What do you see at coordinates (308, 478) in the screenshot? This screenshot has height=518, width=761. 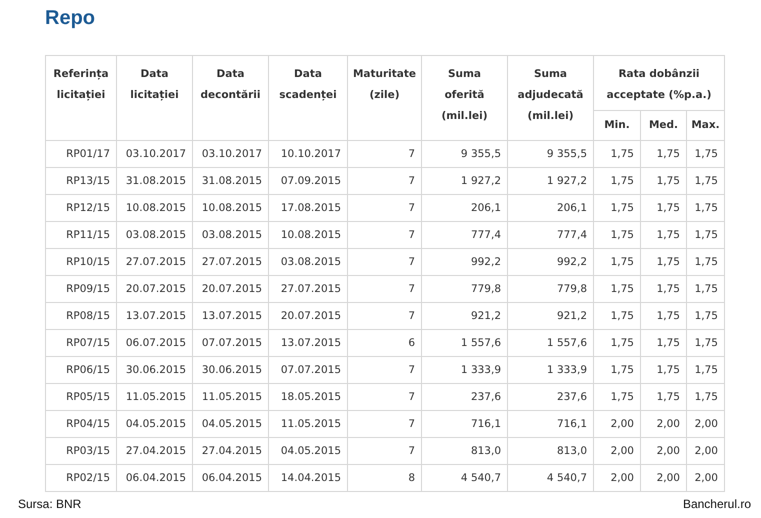 I see `table-cell: 14.04.2015` at bounding box center [308, 478].